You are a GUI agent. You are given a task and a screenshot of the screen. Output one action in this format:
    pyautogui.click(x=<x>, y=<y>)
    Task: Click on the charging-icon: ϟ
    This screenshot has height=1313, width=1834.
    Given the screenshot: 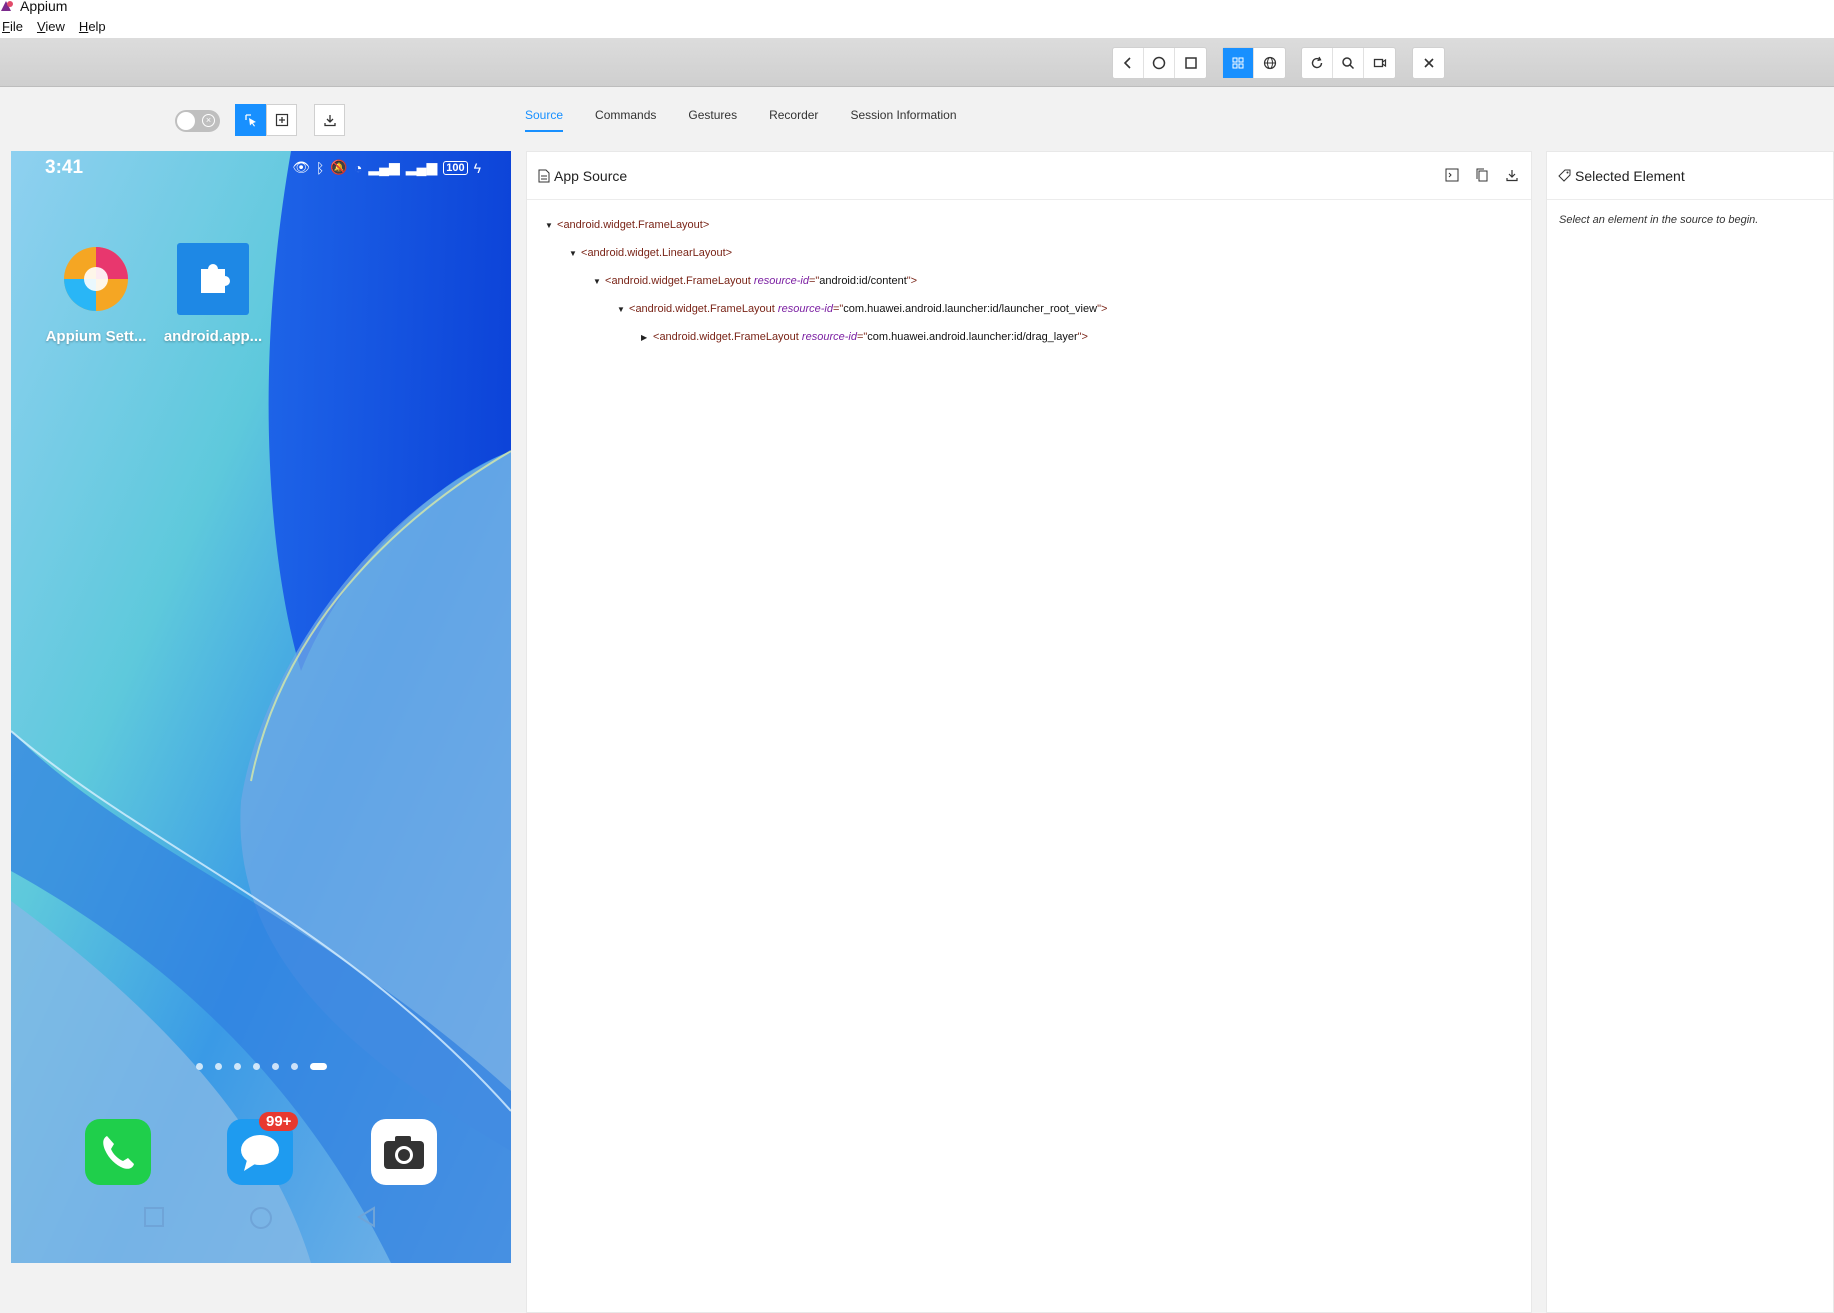 What is the action you would take?
    pyautogui.click(x=477, y=167)
    